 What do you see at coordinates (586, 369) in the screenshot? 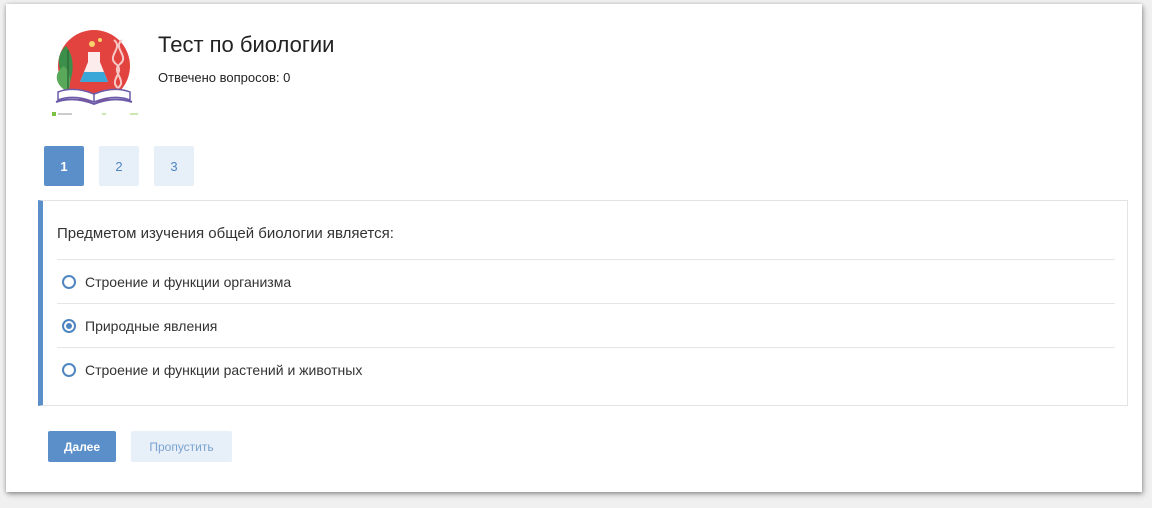
I see `answer-option-3: Строение и функции растений и животных` at bounding box center [586, 369].